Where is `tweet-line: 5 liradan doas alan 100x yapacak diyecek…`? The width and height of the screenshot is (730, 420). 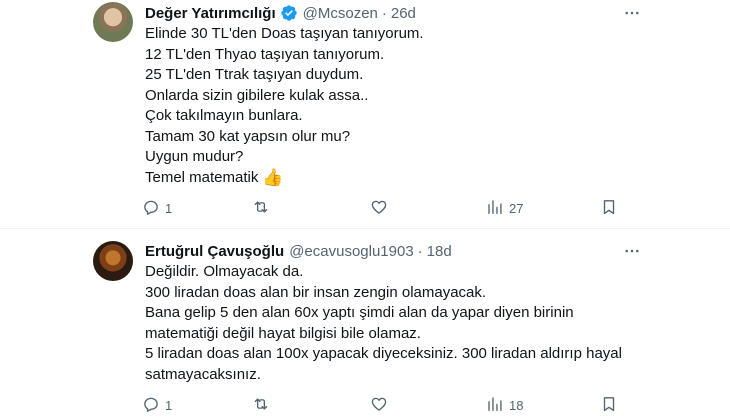
tweet-line: 5 liradan doas alan 100x yapacak diyecek… is located at coordinates (383, 353).